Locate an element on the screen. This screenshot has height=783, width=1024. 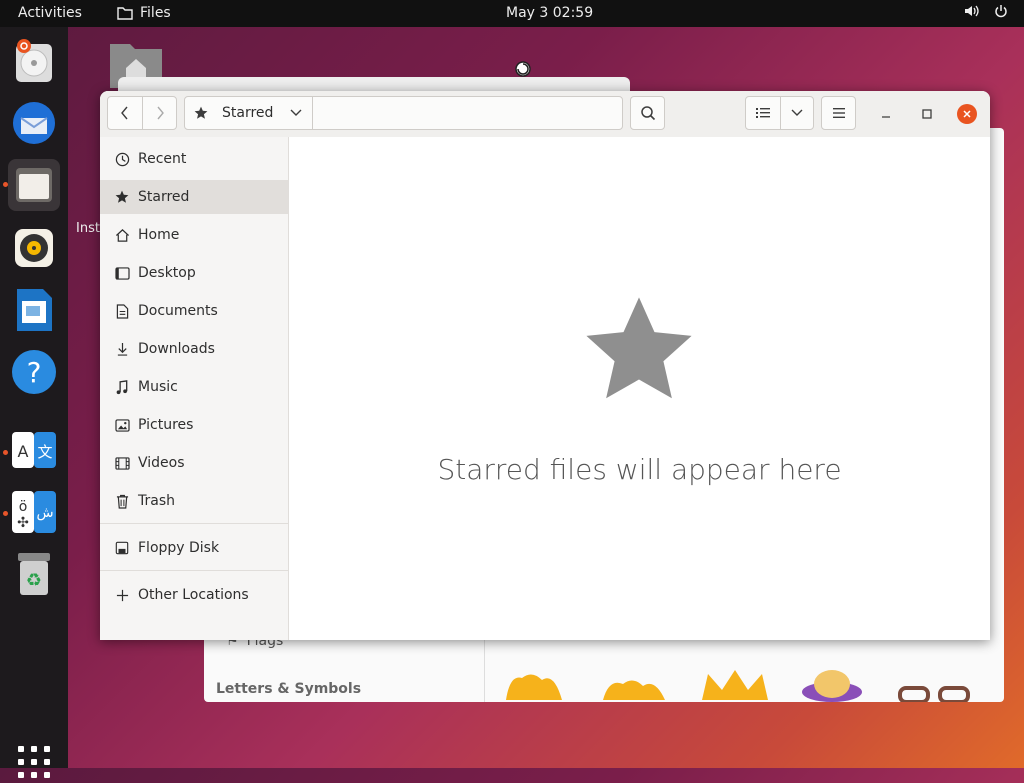
sidebar-item-label: Home is located at coordinates (159, 235).